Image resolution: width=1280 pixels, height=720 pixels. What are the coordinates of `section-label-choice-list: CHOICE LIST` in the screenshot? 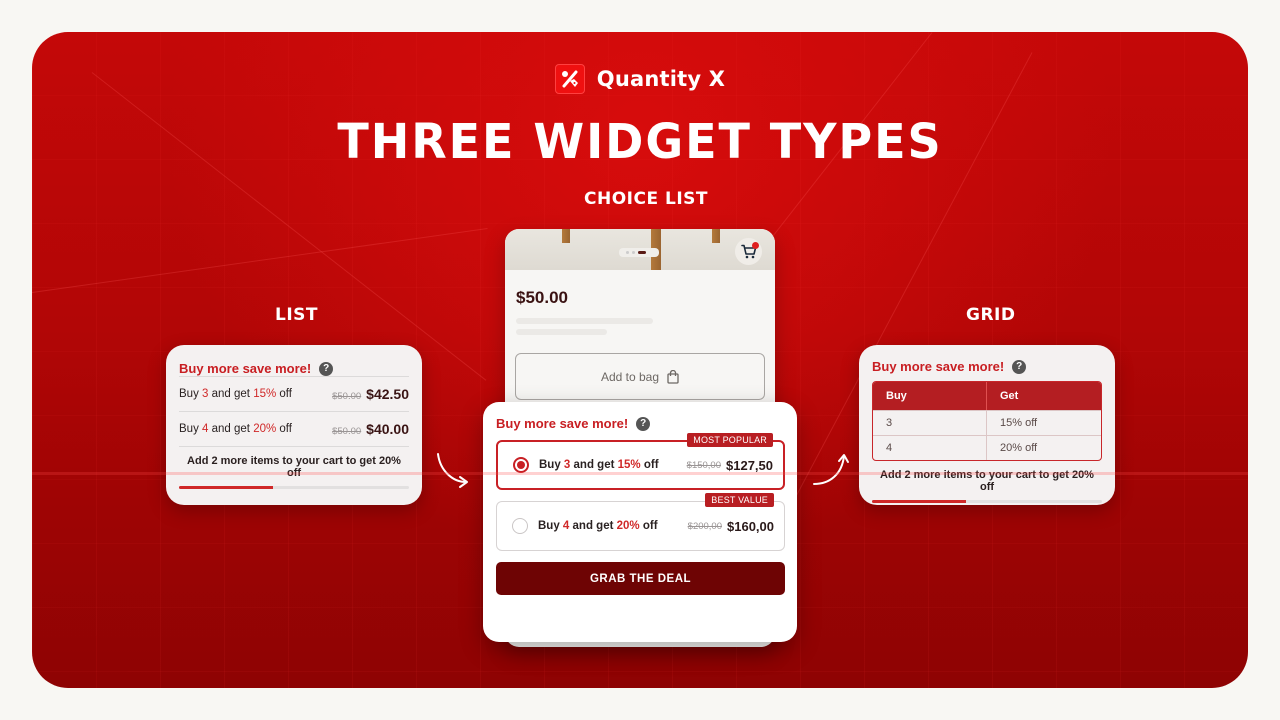 It's located at (646, 199).